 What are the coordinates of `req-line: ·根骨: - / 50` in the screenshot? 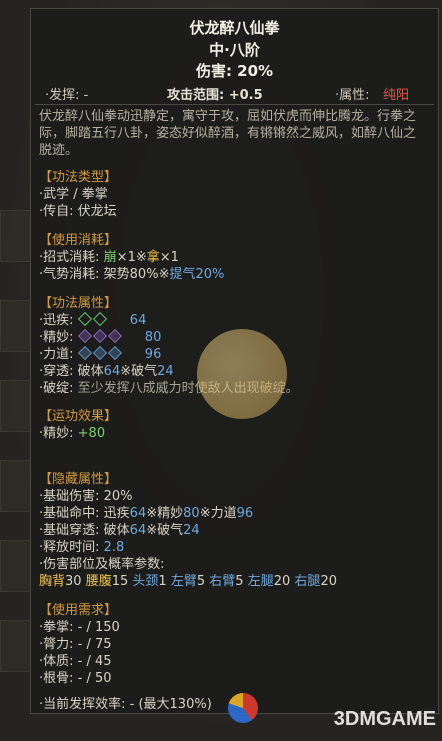 It's located at (75, 678).